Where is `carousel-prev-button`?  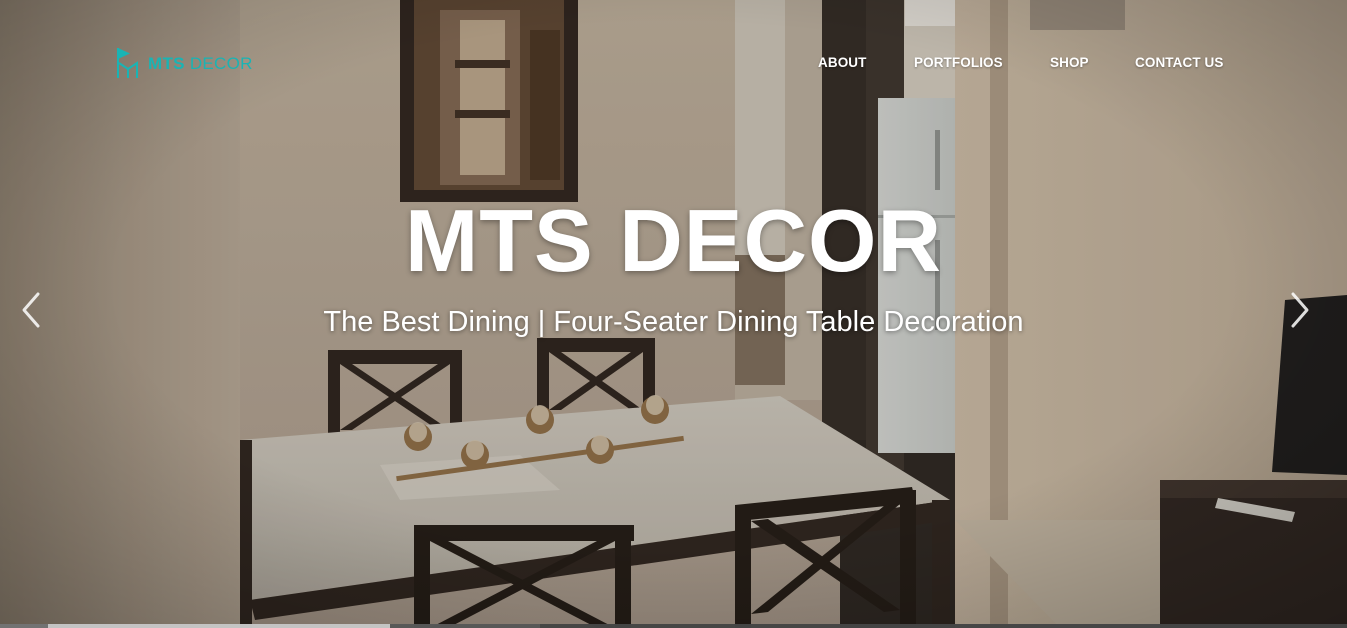
carousel-prev-button is located at coordinates (31, 310).